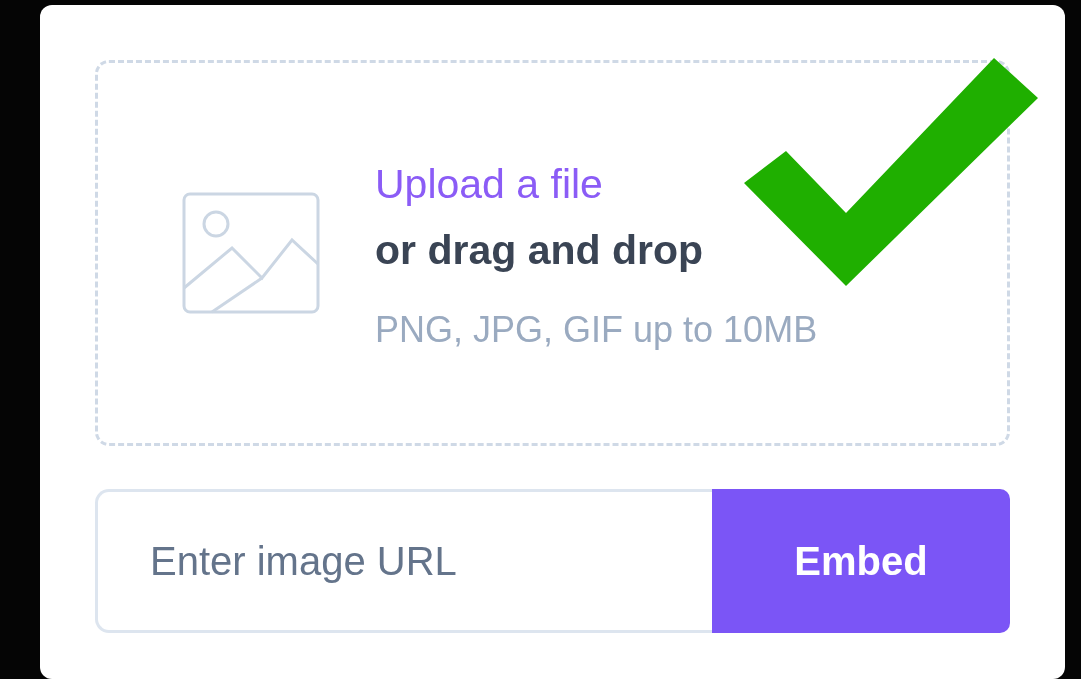 The width and height of the screenshot is (1081, 679). Describe the element at coordinates (861, 561) in the screenshot. I see `embed-button: Embed` at that location.